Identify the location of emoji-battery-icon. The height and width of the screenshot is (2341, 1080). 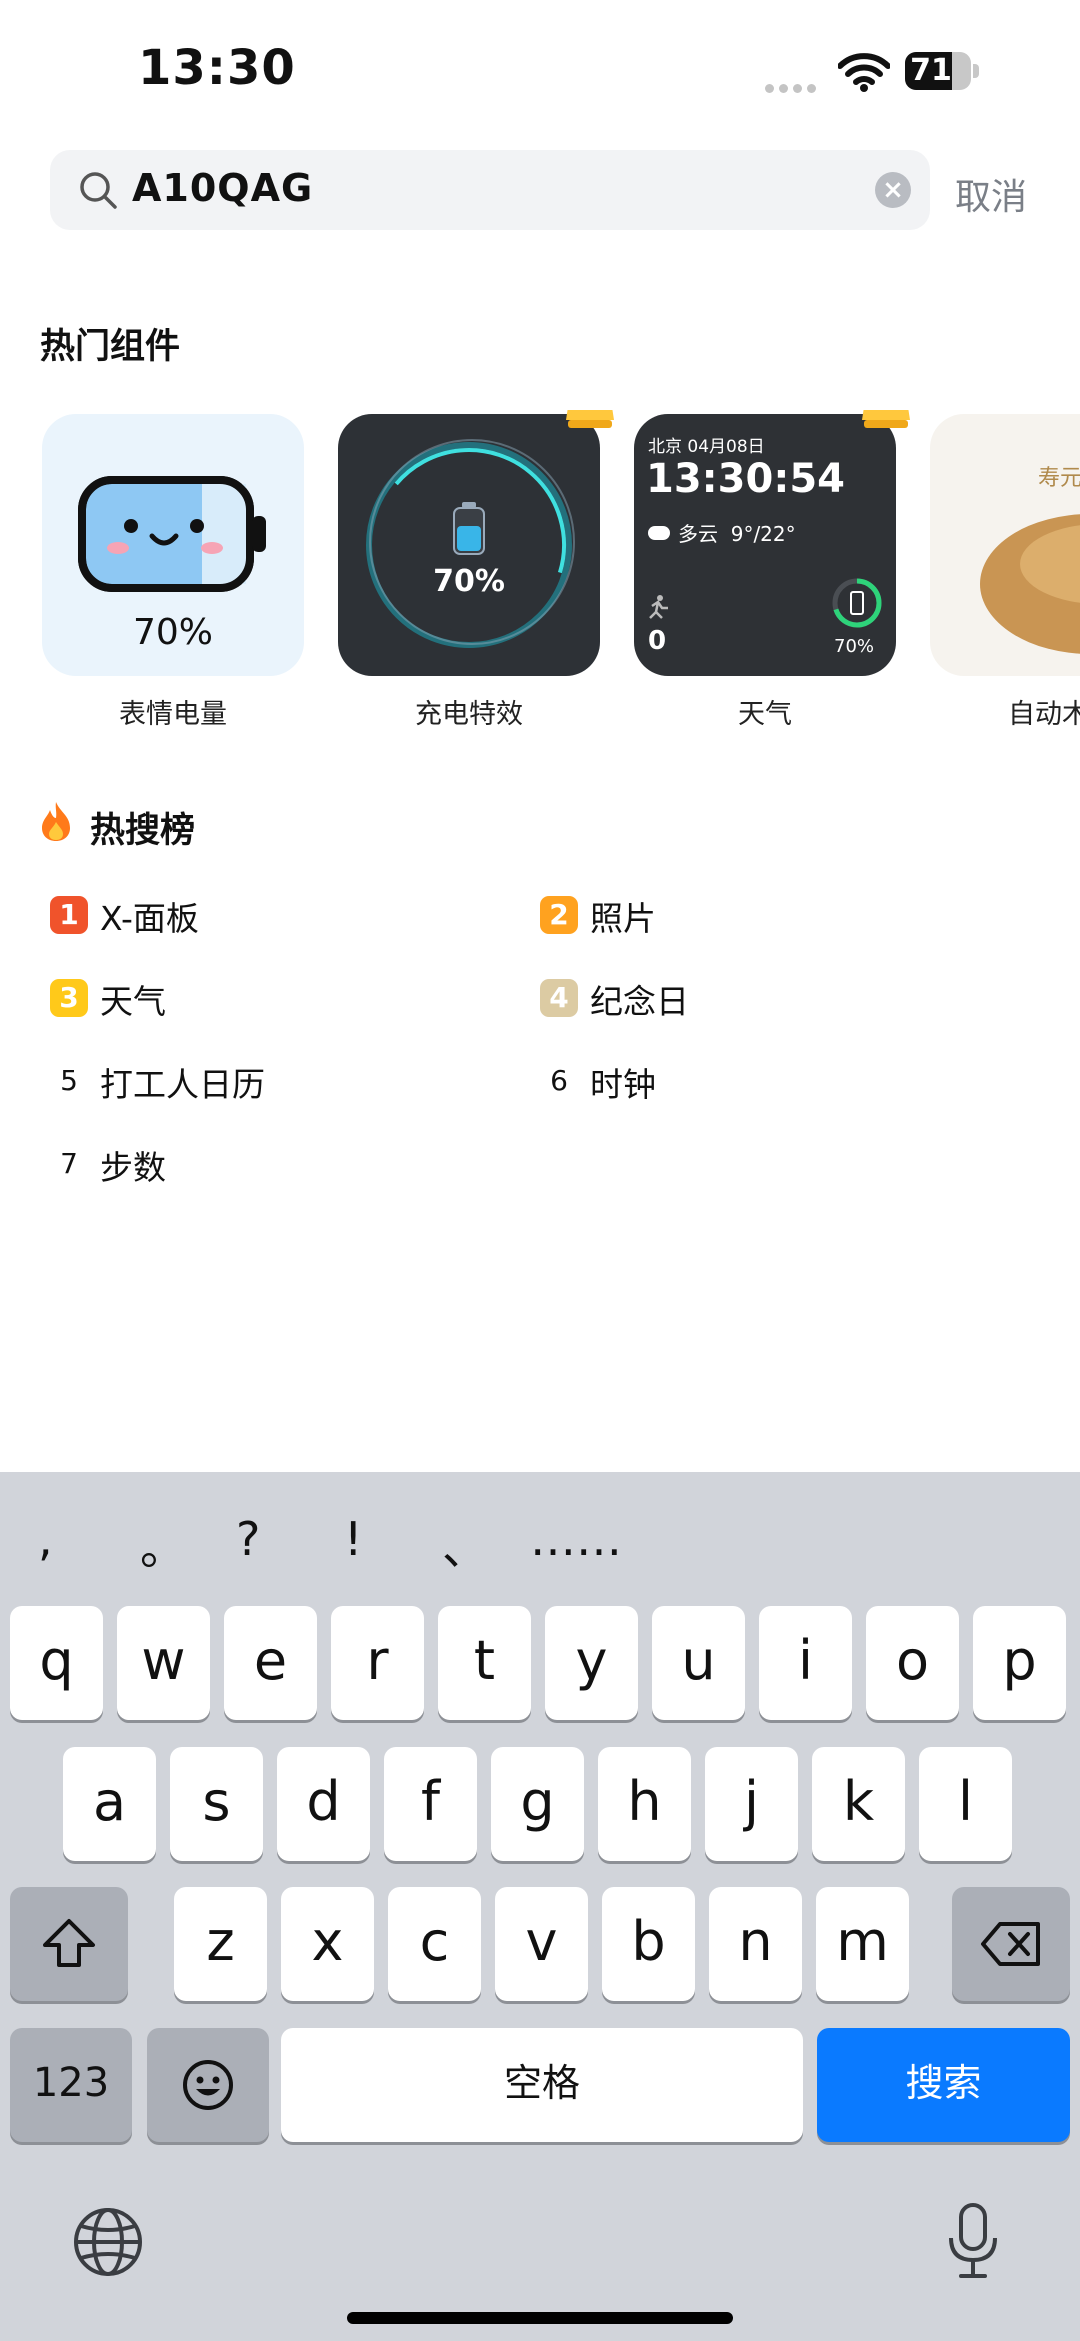
(172, 534).